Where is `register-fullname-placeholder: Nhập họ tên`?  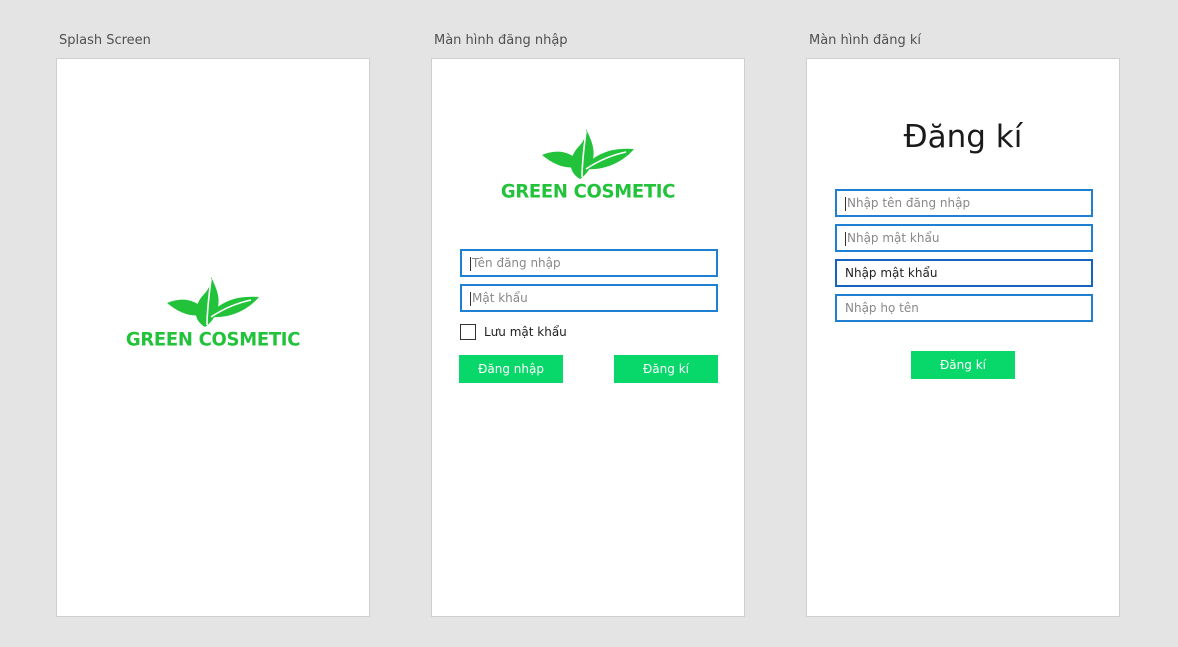
register-fullname-placeholder: Nhập họ tên is located at coordinates (882, 308).